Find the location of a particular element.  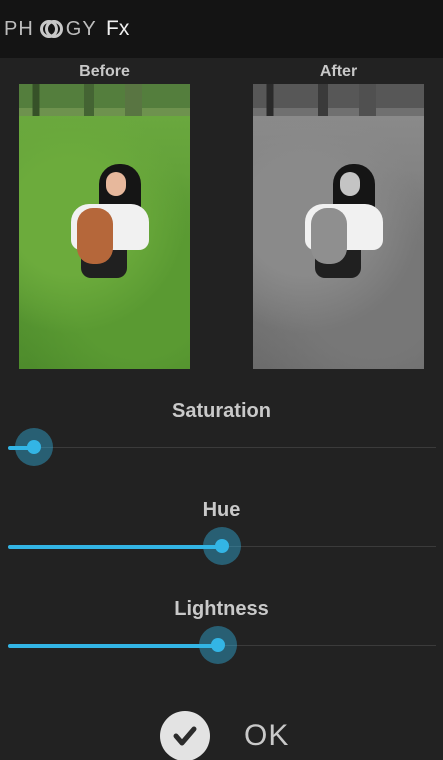

lightness-slider is located at coordinates (222, 645).